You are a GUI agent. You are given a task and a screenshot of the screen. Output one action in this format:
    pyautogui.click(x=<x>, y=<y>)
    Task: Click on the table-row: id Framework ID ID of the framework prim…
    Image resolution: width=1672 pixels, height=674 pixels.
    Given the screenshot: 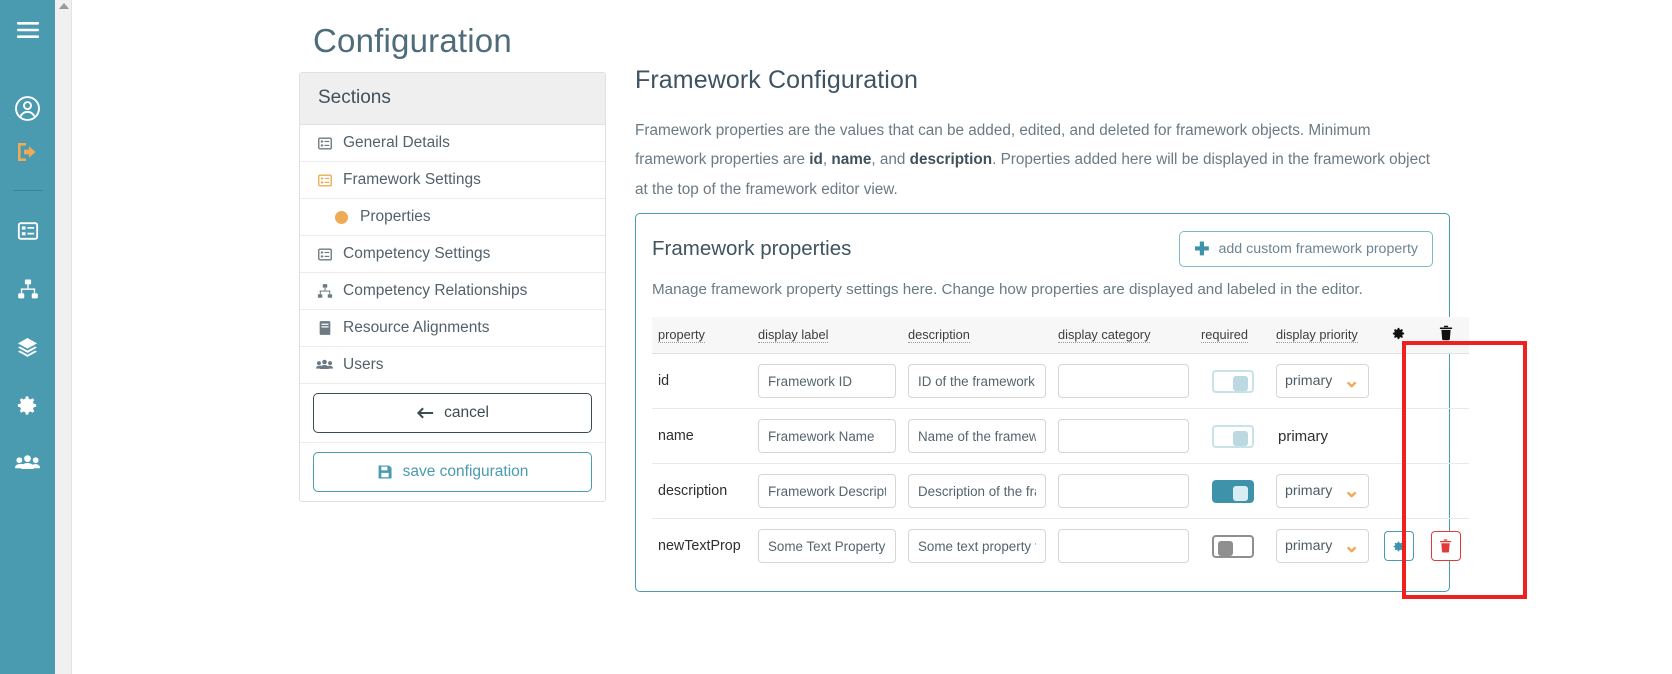 What is the action you would take?
    pyautogui.click(x=1060, y=381)
    